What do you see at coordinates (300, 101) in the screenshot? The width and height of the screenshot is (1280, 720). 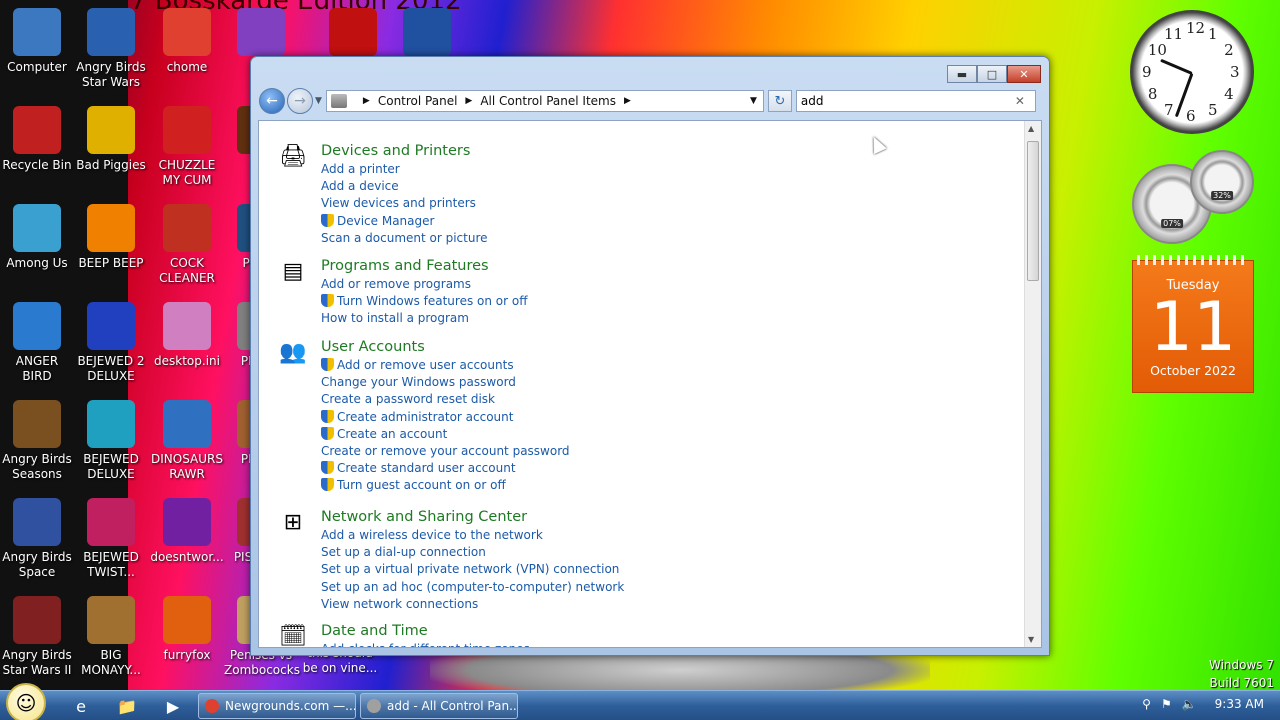 I see `forward-button: →` at bounding box center [300, 101].